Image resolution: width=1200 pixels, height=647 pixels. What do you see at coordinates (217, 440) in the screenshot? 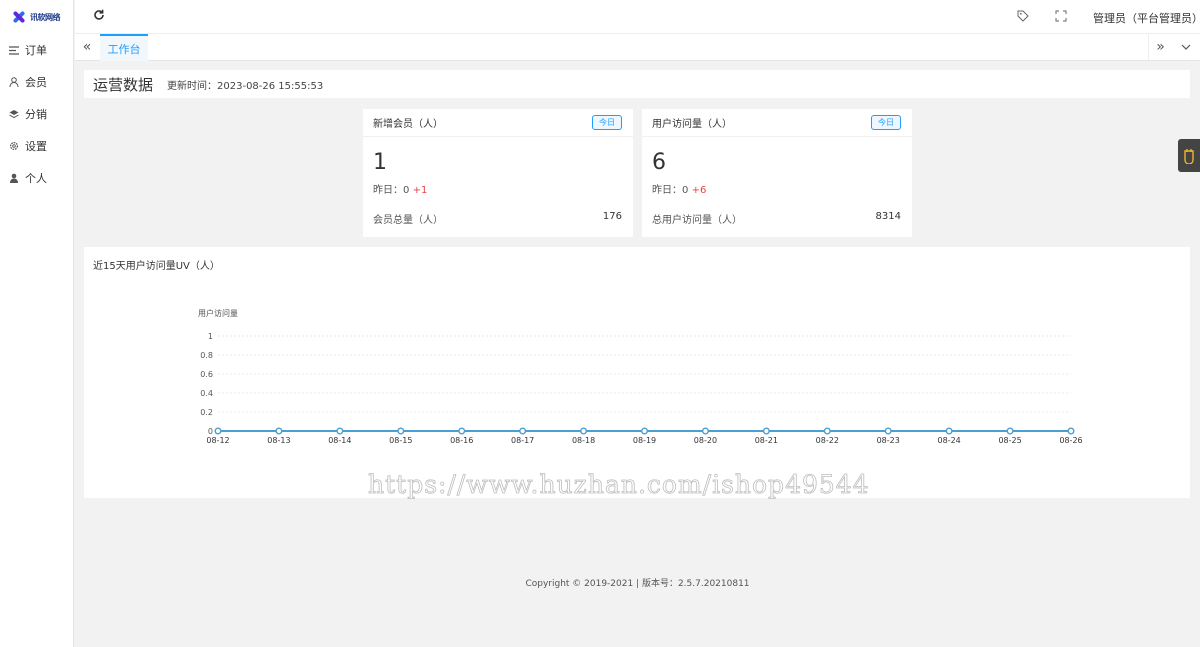
I see `x-tick-label: 08-12` at bounding box center [217, 440].